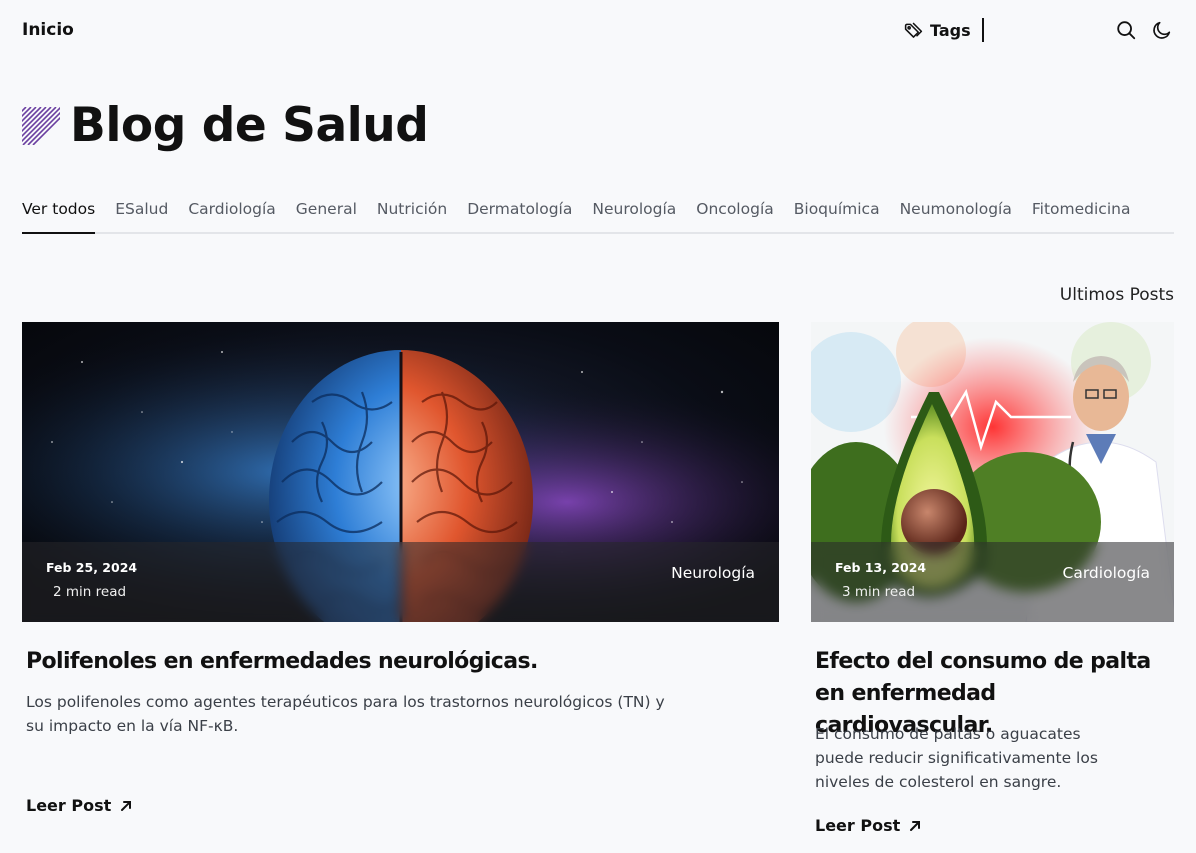 The image size is (1196, 853). I want to click on page-heading: Blog de Salud, so click(225, 126).